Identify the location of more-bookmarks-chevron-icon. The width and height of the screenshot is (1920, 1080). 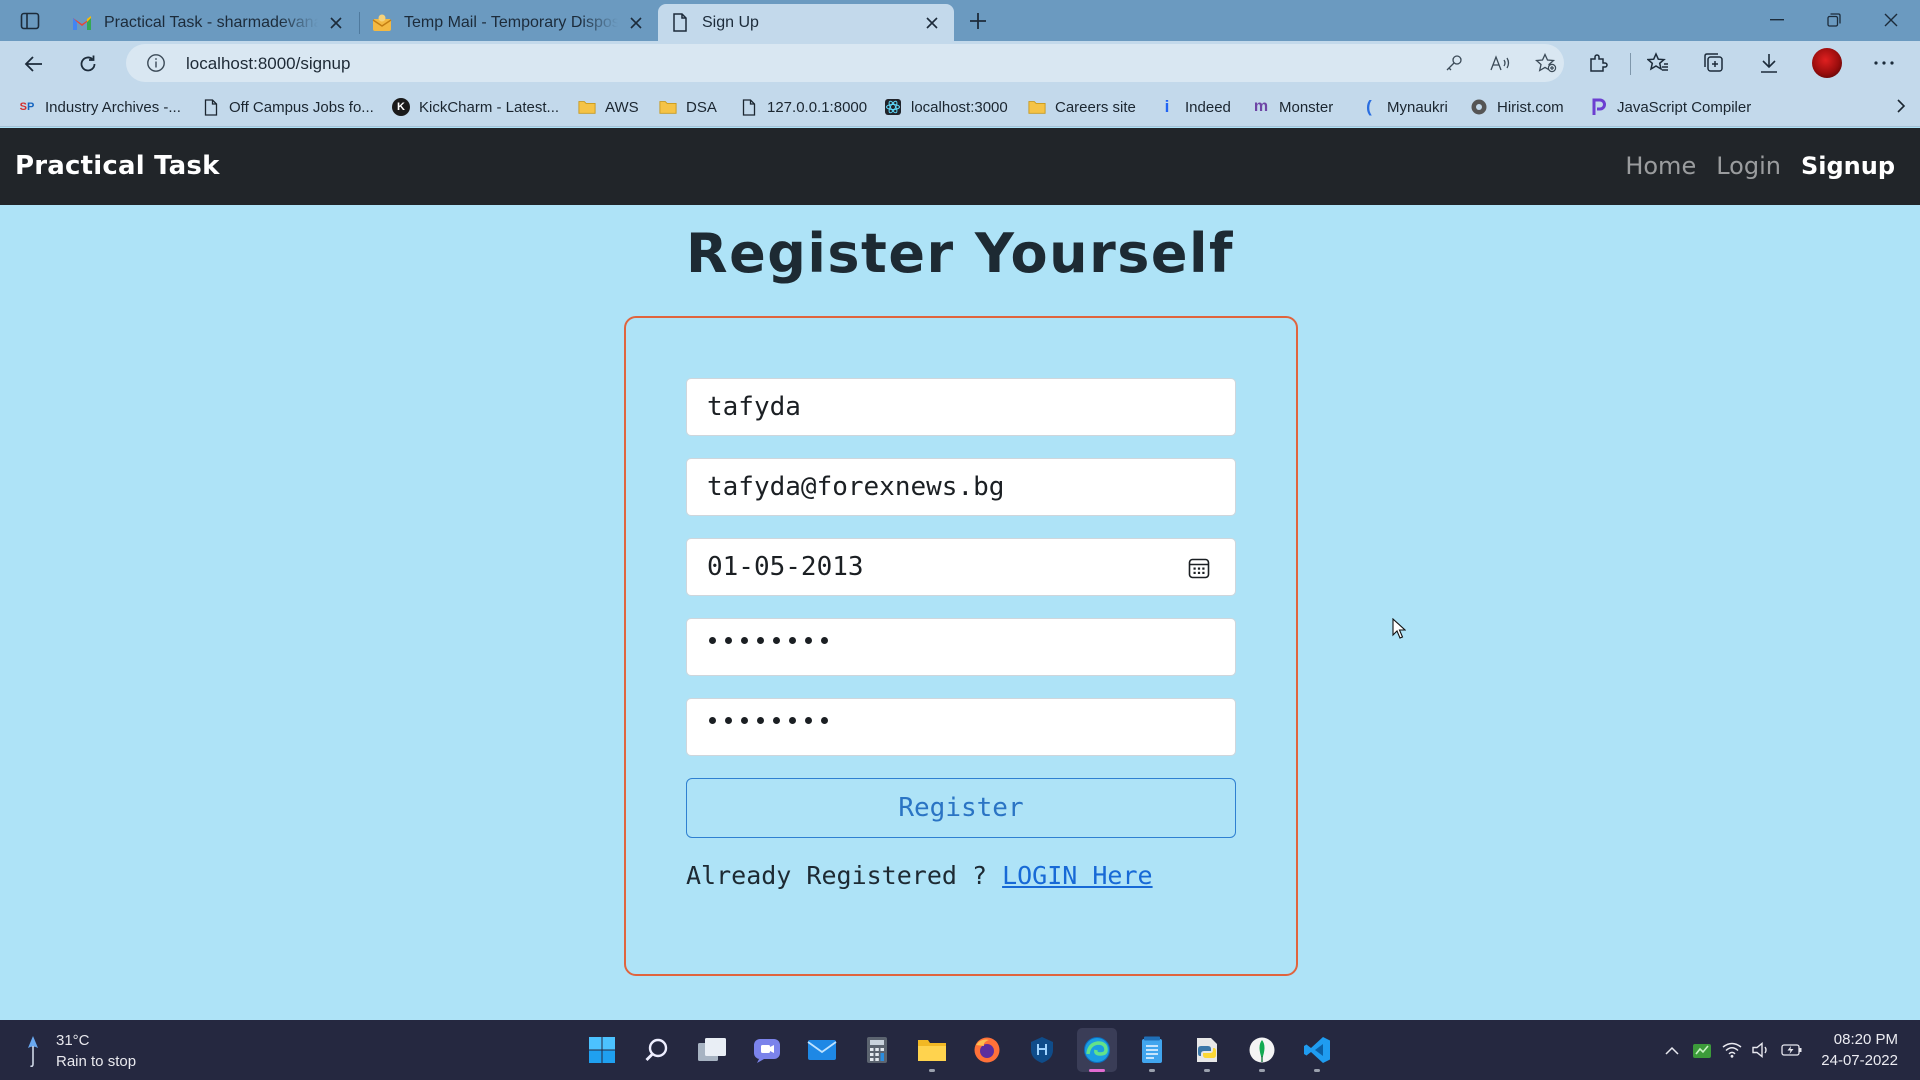
(1901, 106).